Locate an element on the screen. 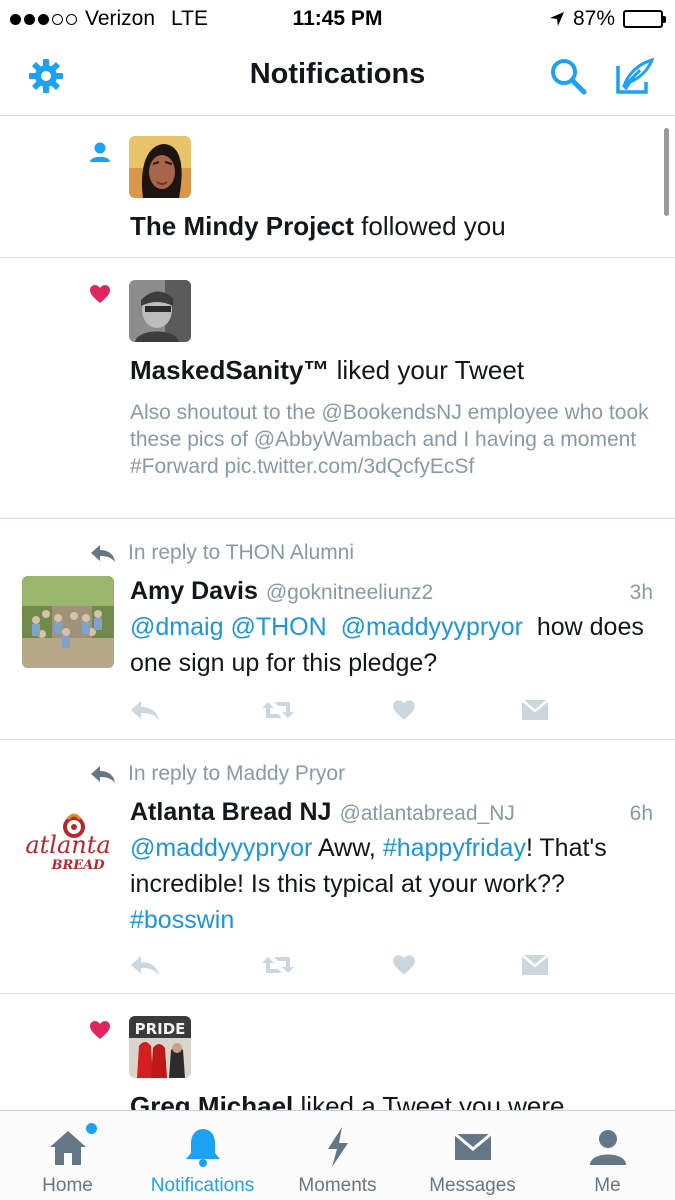  navigation-bar: Notifications is located at coordinates (337, 77).